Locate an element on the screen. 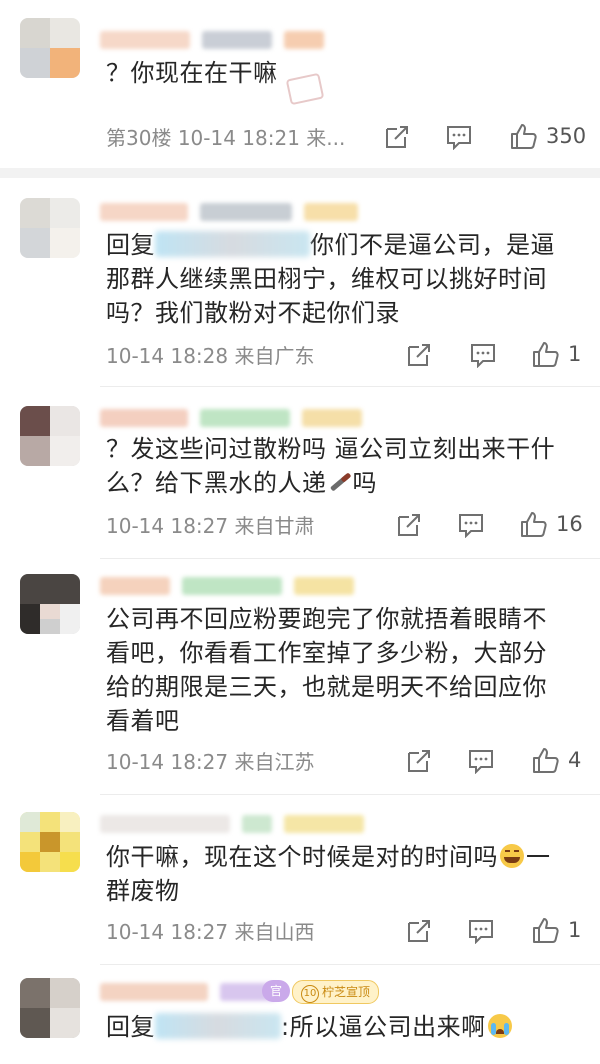 The width and height of the screenshot is (600, 1064). like-count: 350 is located at coordinates (566, 136).